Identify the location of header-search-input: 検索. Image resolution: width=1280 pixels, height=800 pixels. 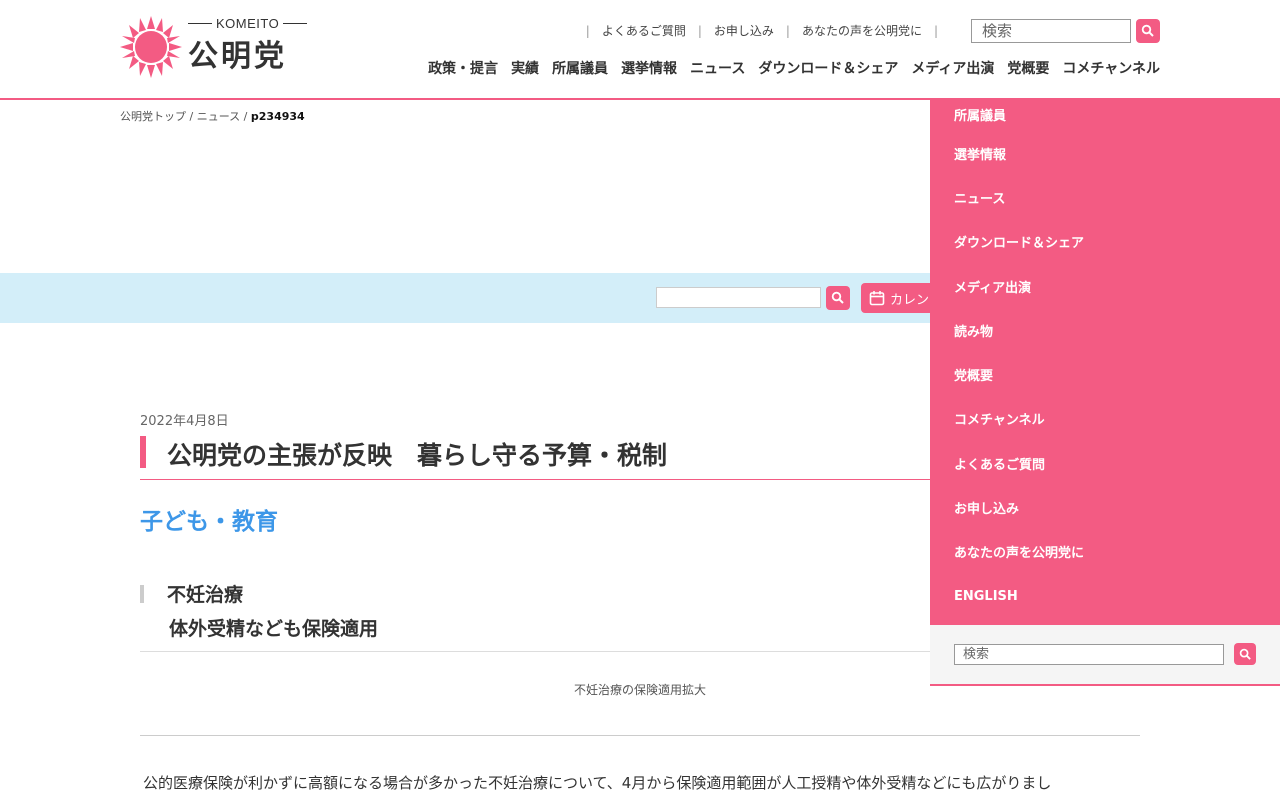
(1051, 31).